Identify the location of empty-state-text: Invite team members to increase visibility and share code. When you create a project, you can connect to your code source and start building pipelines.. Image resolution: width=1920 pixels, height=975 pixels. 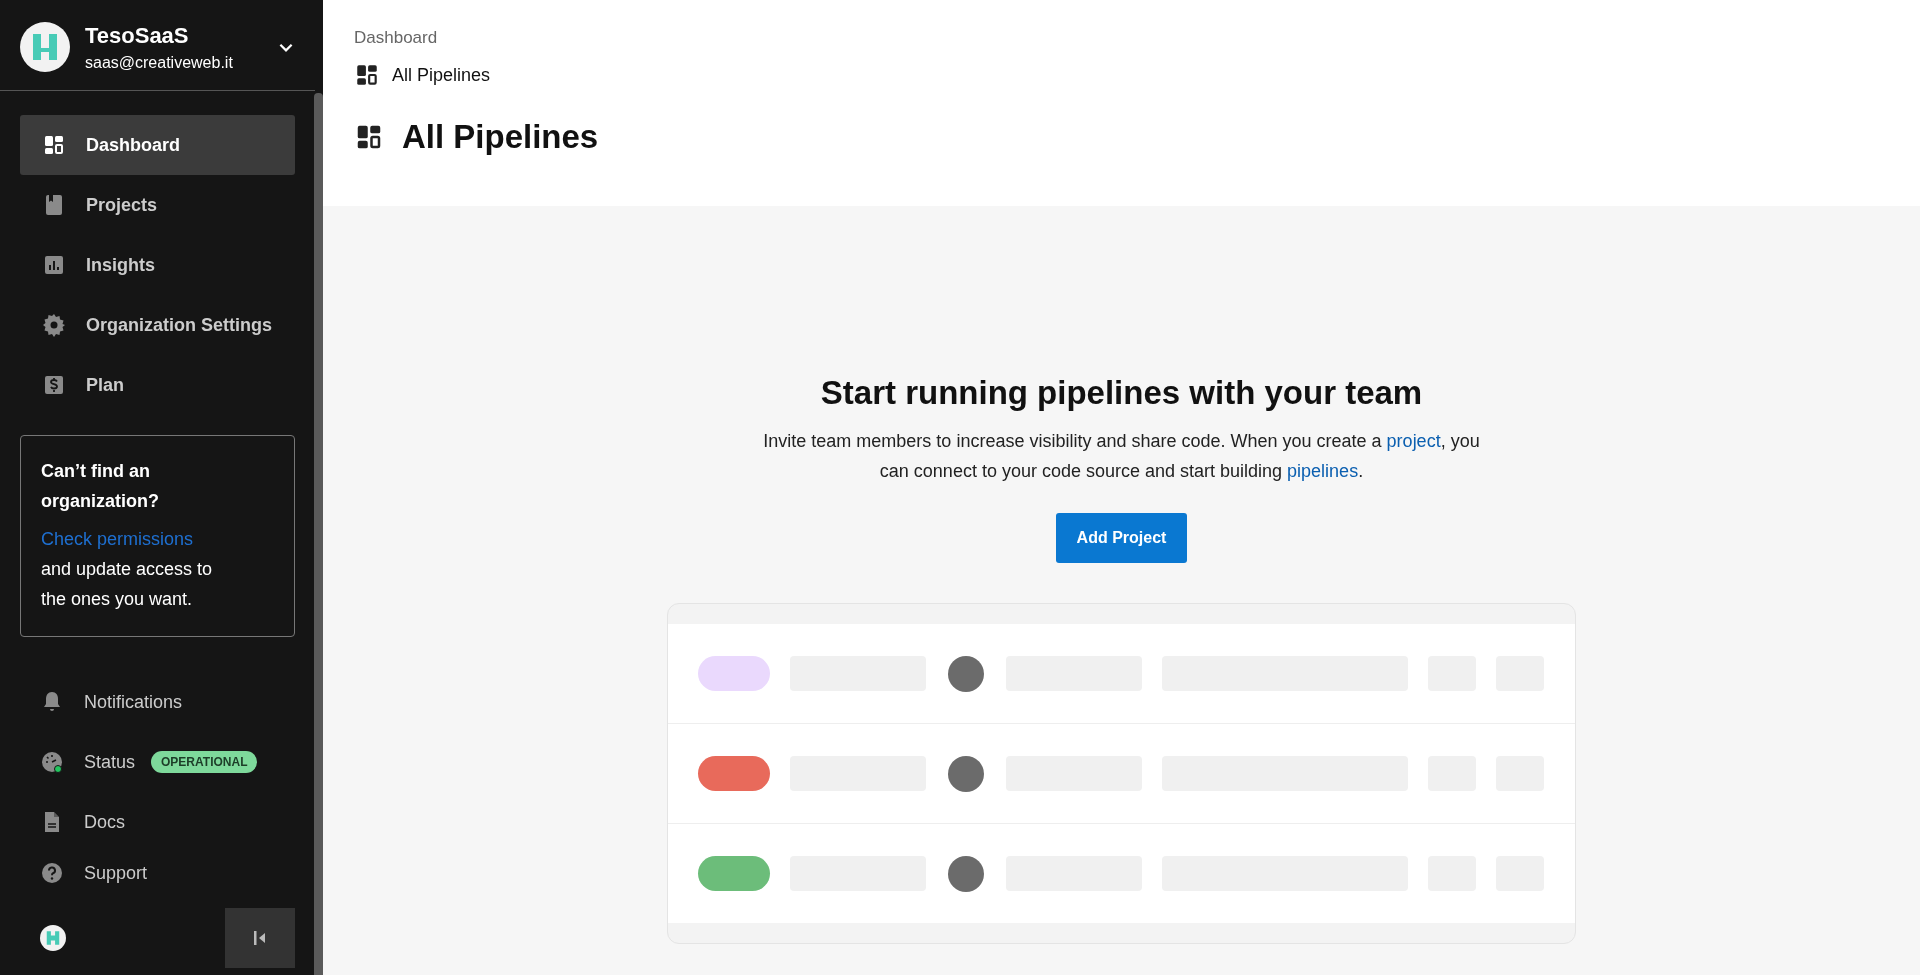
(1121, 456).